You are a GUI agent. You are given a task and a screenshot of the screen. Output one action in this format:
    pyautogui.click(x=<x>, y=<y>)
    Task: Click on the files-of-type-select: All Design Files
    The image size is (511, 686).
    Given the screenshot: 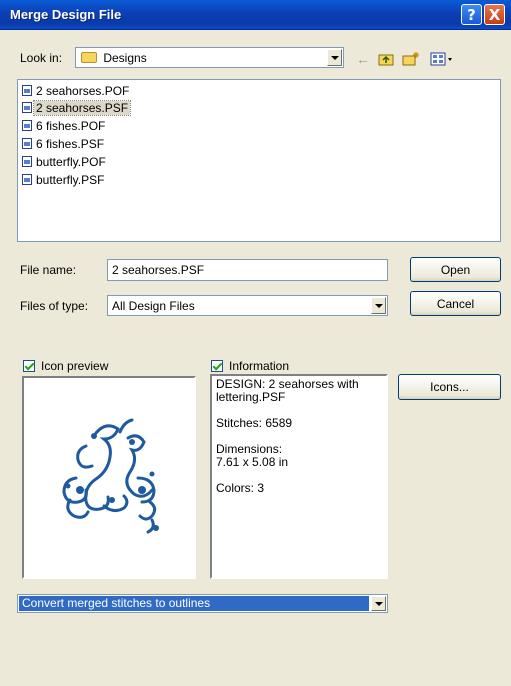 What is the action you would take?
    pyautogui.click(x=247, y=305)
    